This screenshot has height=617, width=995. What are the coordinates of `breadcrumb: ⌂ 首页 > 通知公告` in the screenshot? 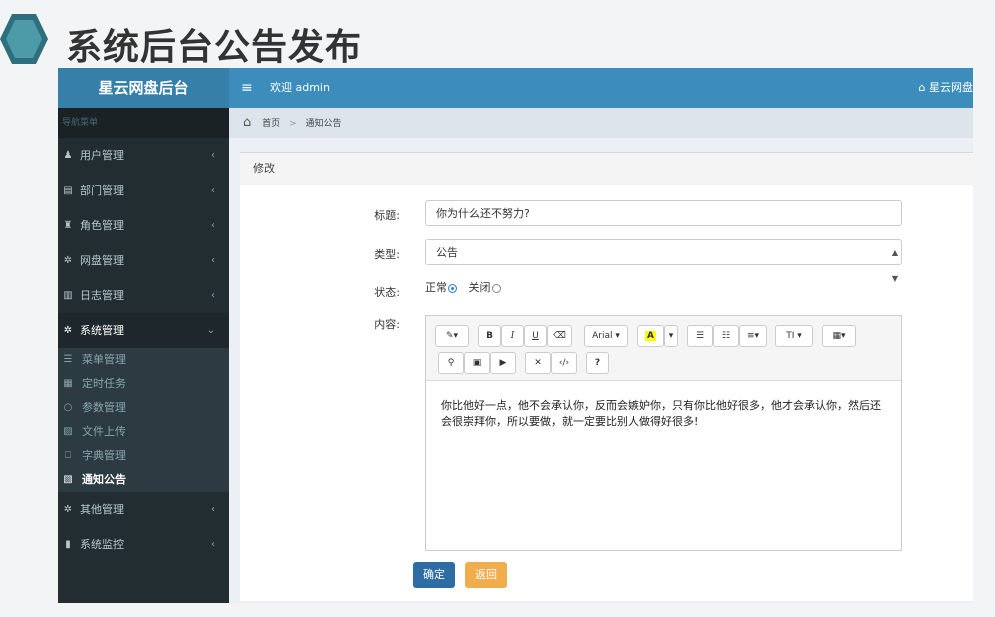 It's located at (601, 123).